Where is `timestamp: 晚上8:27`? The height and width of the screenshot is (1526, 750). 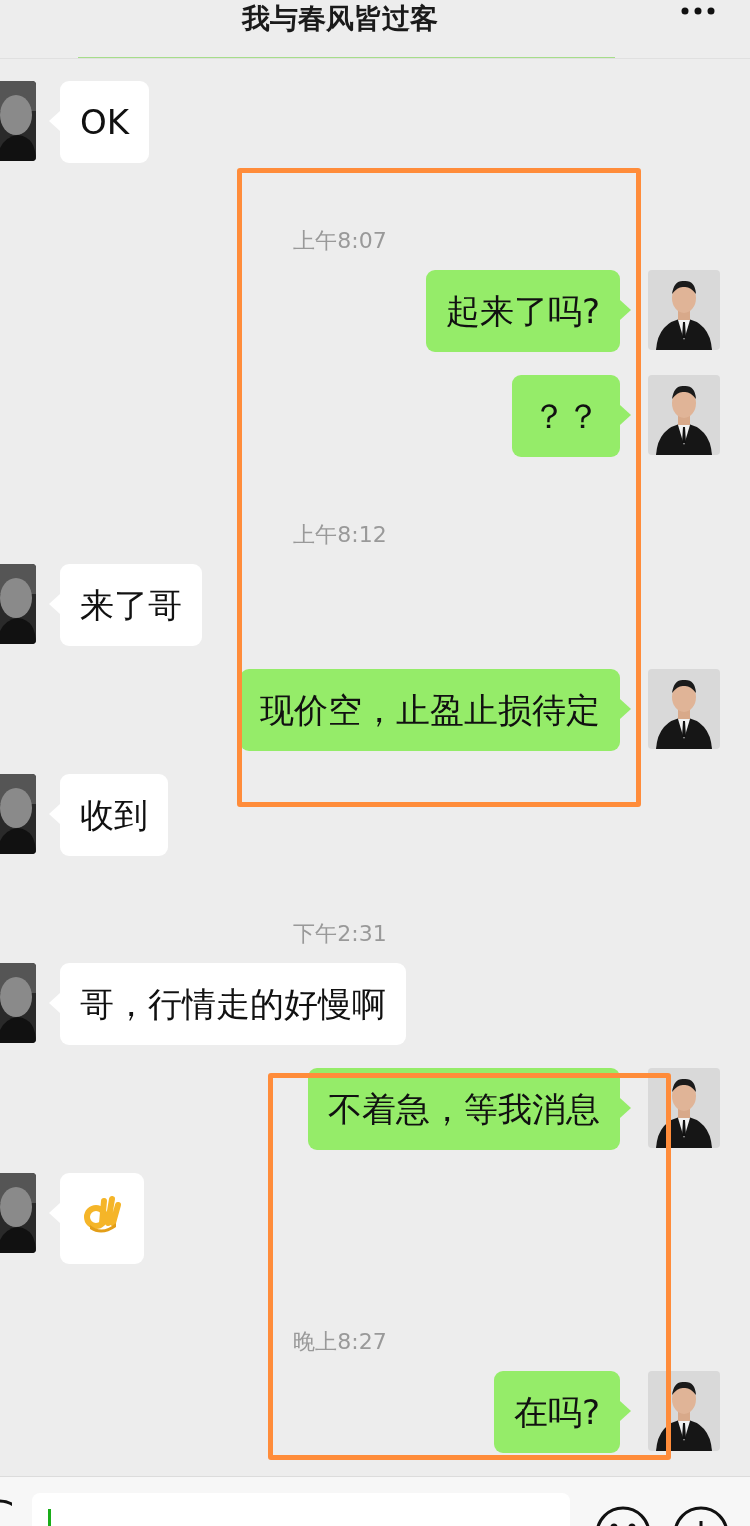
timestamp: 晚上8:27 is located at coordinates (340, 1342).